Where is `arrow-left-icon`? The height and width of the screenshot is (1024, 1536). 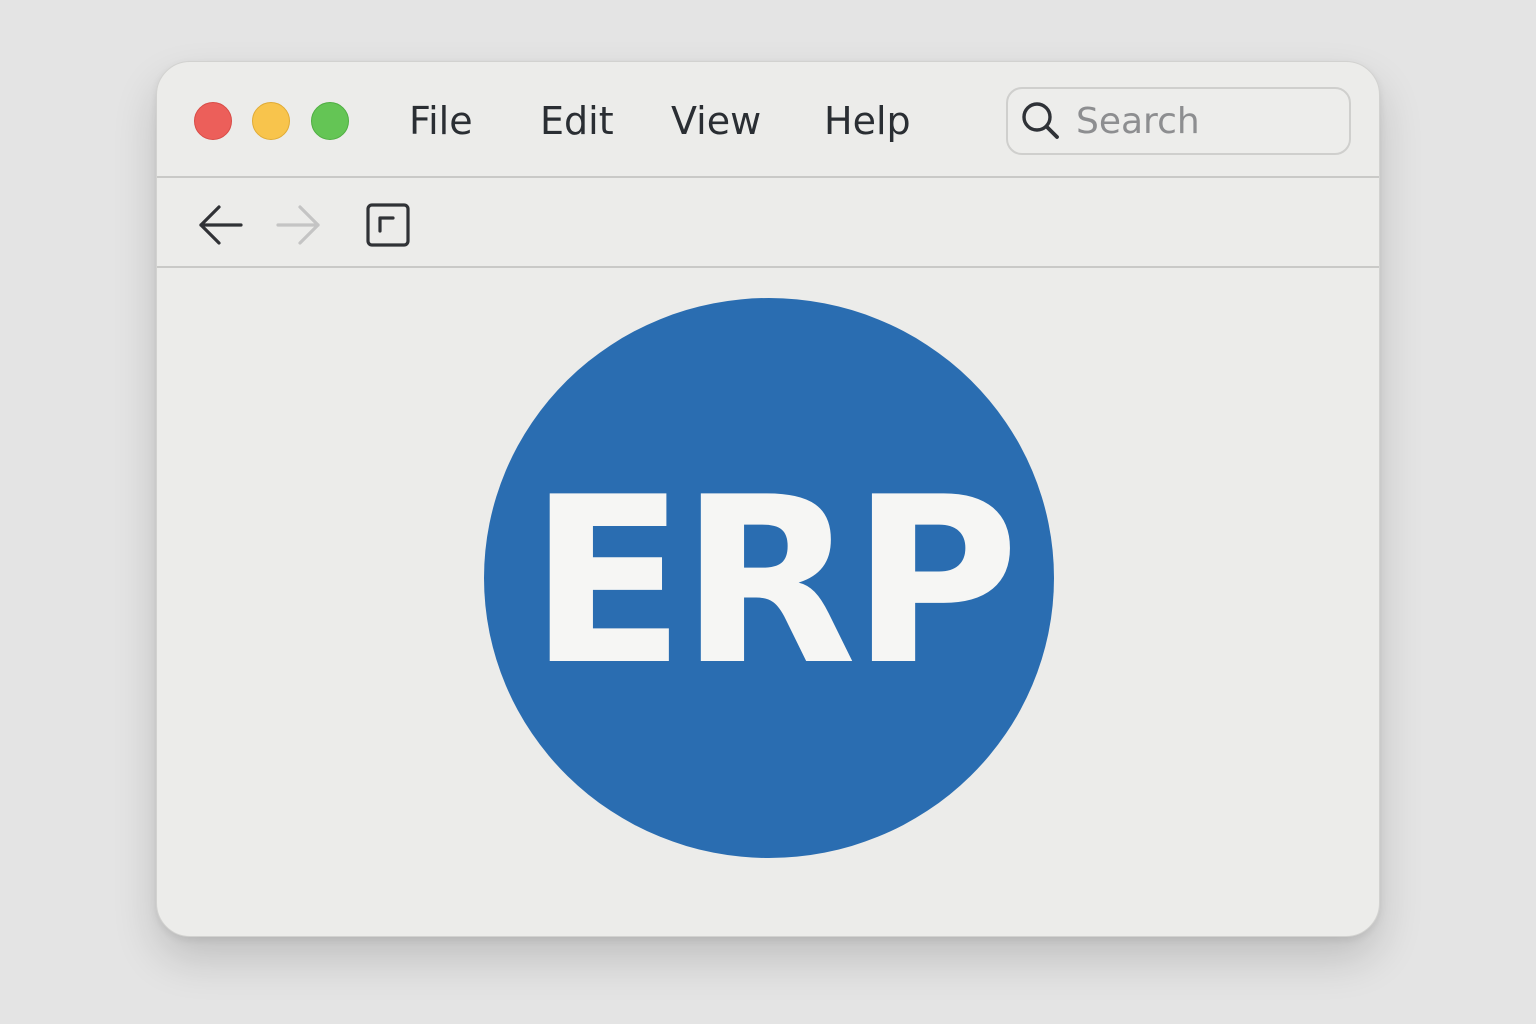
arrow-left-icon is located at coordinates (220, 225).